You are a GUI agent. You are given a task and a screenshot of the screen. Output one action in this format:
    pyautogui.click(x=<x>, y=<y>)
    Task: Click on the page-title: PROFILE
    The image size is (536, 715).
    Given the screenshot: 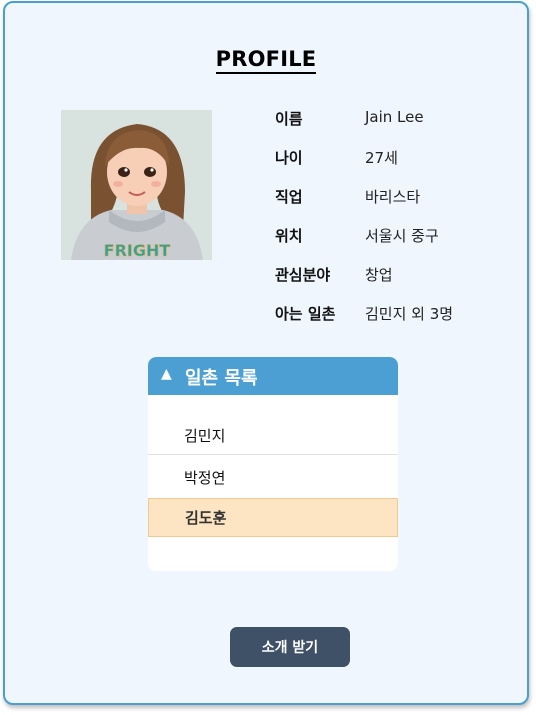 What is the action you would take?
    pyautogui.click(x=266, y=60)
    